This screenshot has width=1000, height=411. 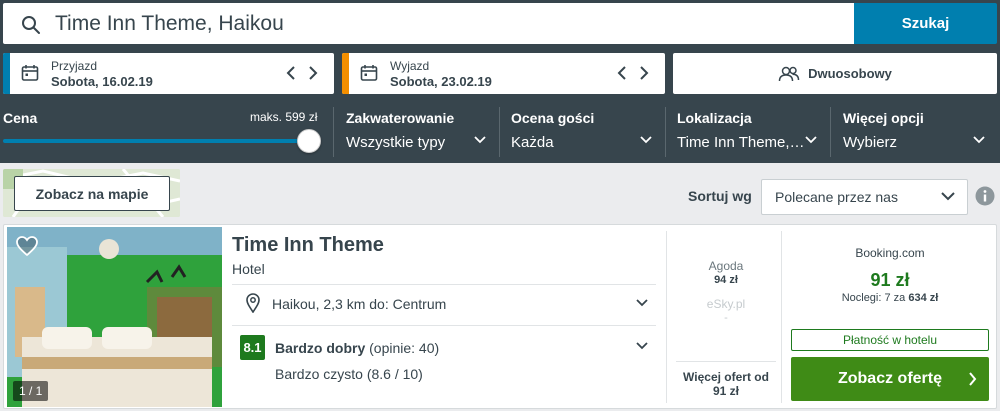 I want to click on checkin-label: Przyjazd, so click(x=74, y=66).